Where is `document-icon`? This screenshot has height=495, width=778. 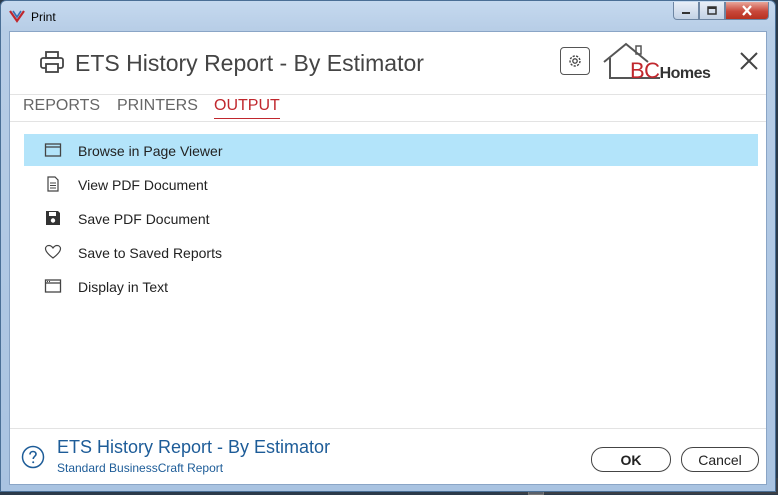 document-icon is located at coordinates (53, 184).